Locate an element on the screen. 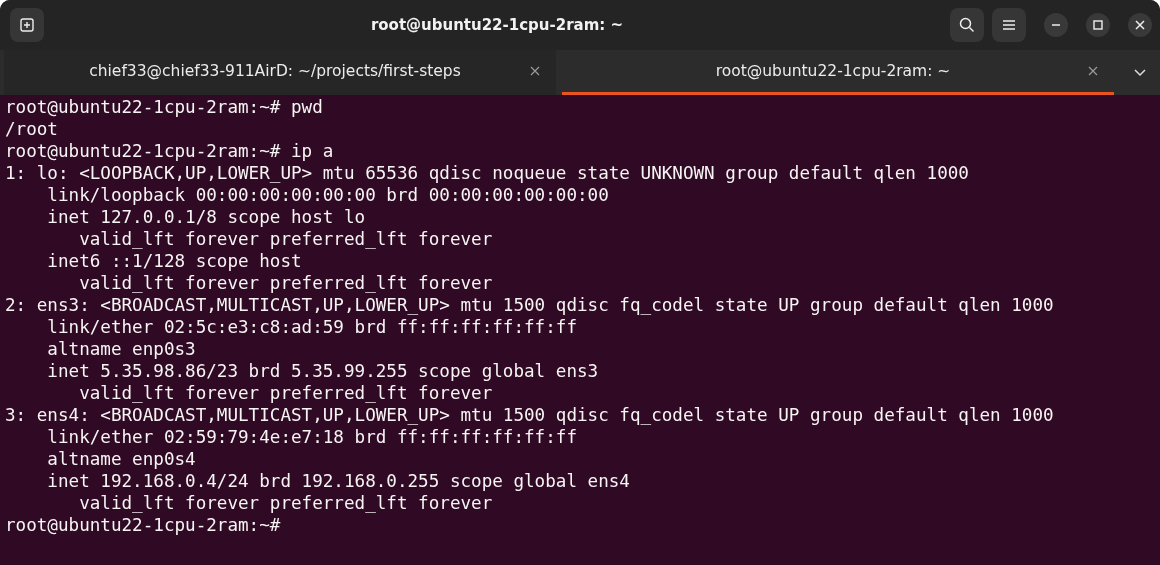  minimize-button is located at coordinates (1056, 25).